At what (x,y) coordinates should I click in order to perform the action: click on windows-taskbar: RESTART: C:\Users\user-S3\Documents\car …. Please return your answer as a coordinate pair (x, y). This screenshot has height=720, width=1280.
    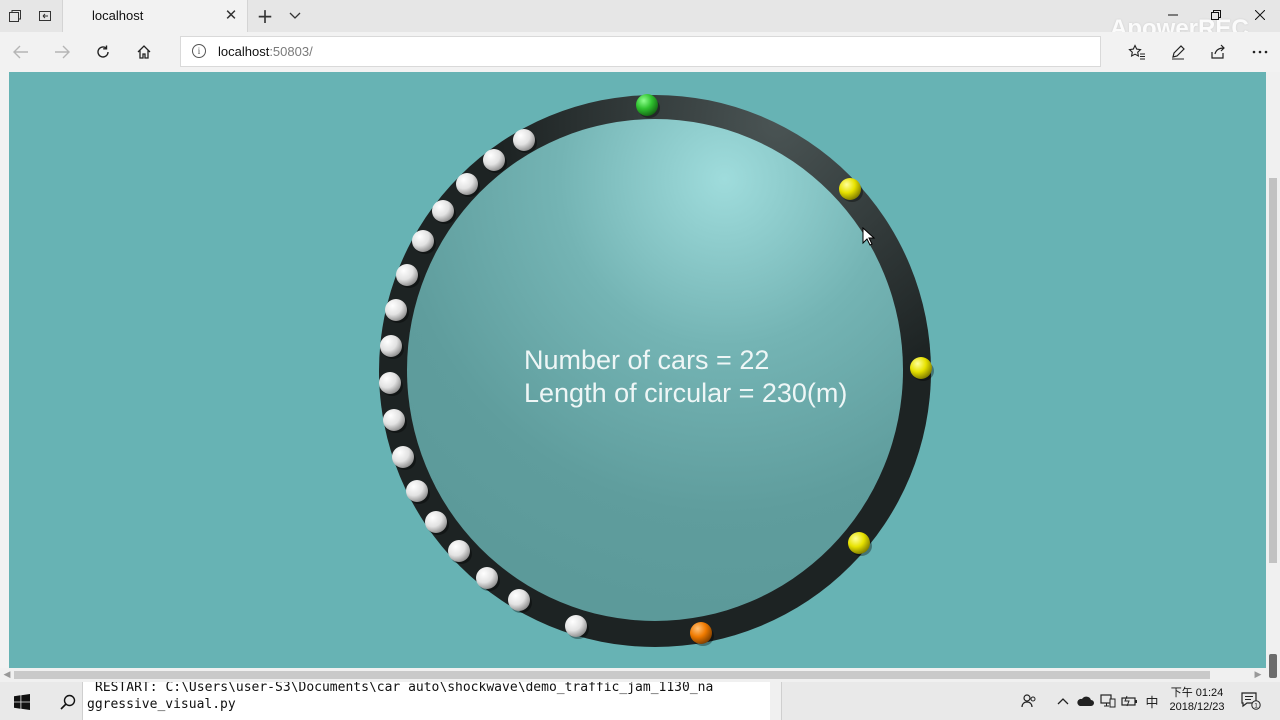
    Looking at the image, I should click on (640, 701).